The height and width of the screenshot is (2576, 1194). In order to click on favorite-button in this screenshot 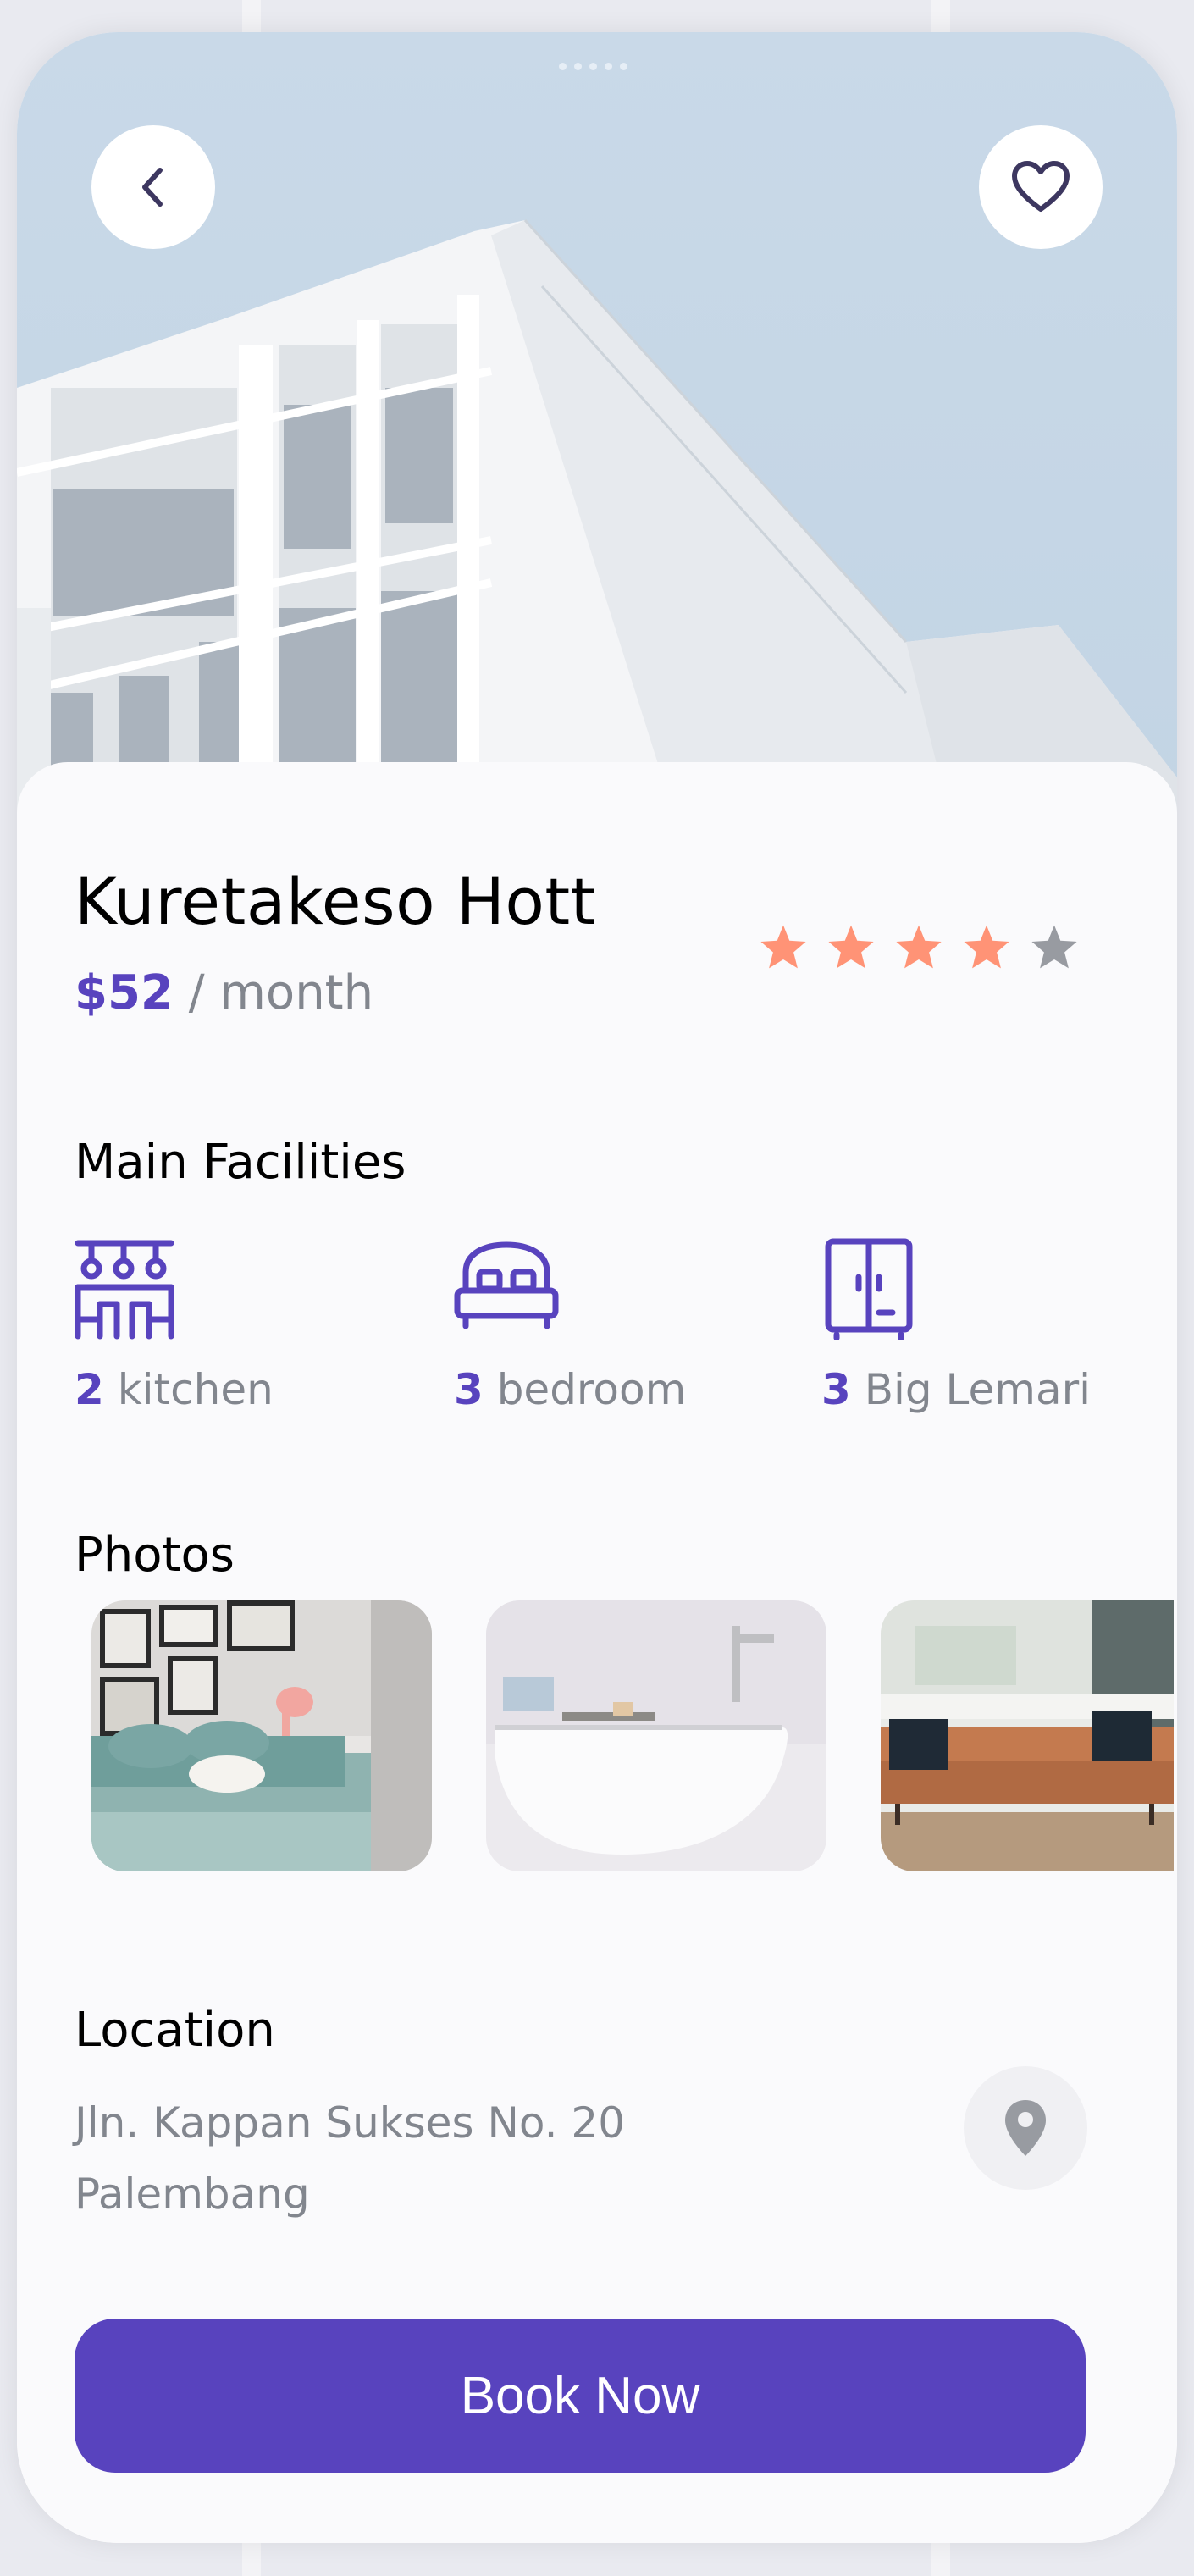, I will do `click(1041, 187)`.